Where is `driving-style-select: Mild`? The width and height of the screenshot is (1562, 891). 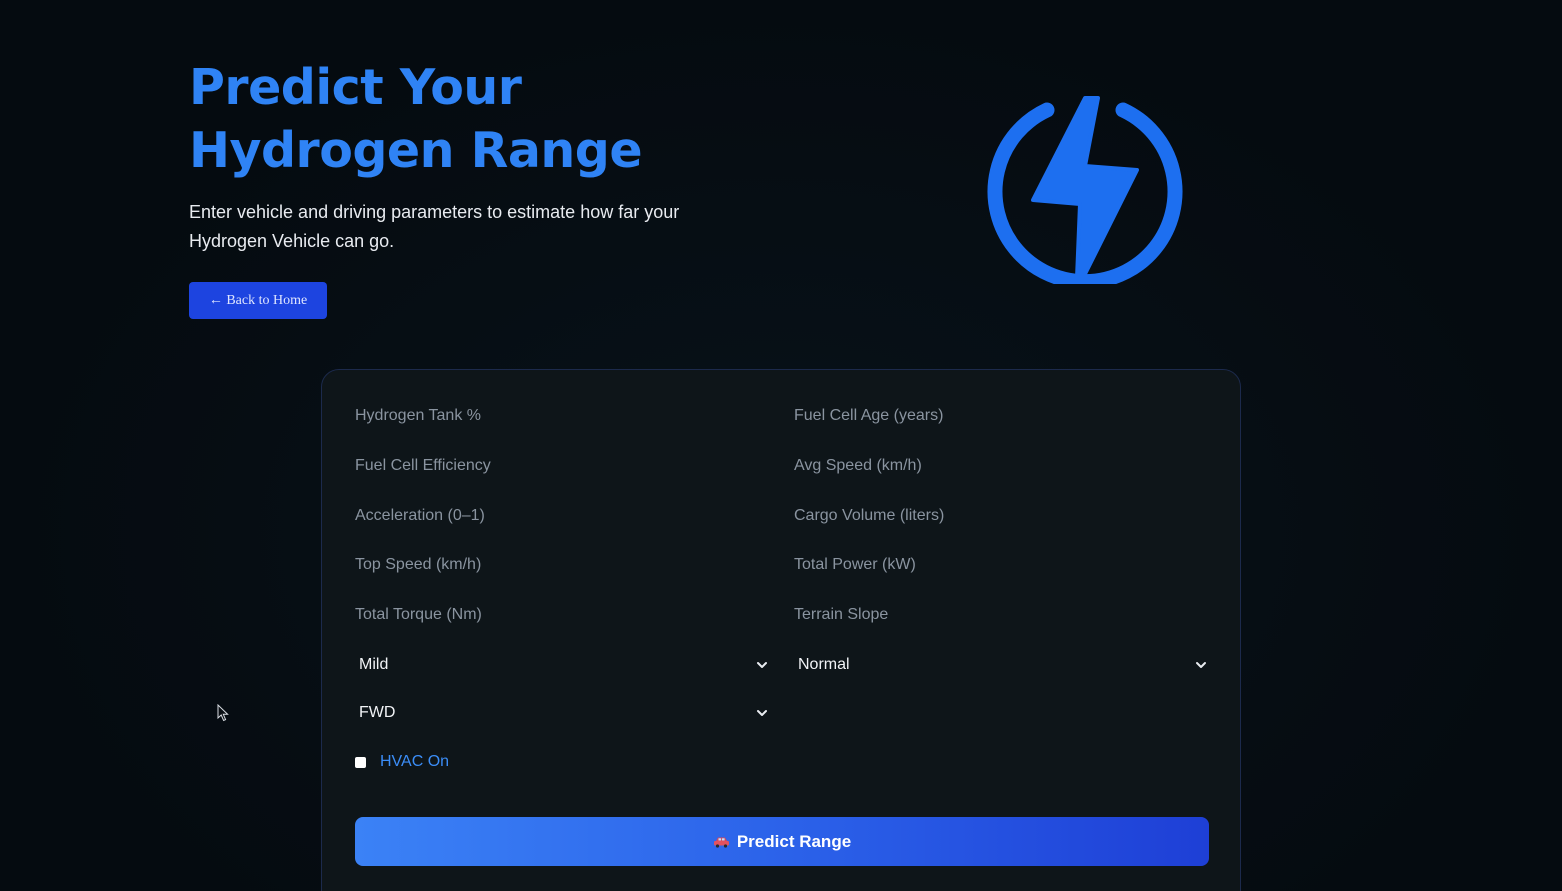
driving-style-select: Mild is located at coordinates (564, 665).